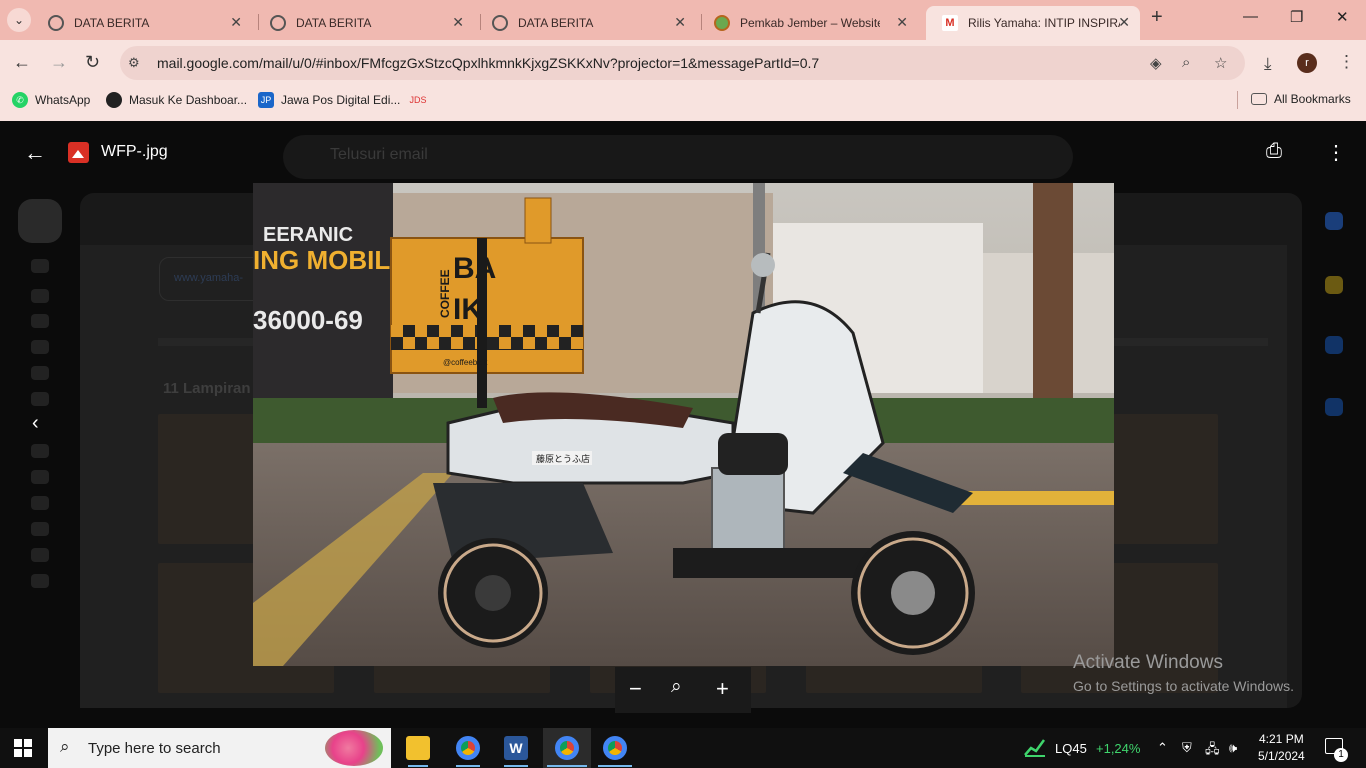  Describe the element at coordinates (1268, 64) in the screenshot. I see `download-icon: ⤓` at that location.